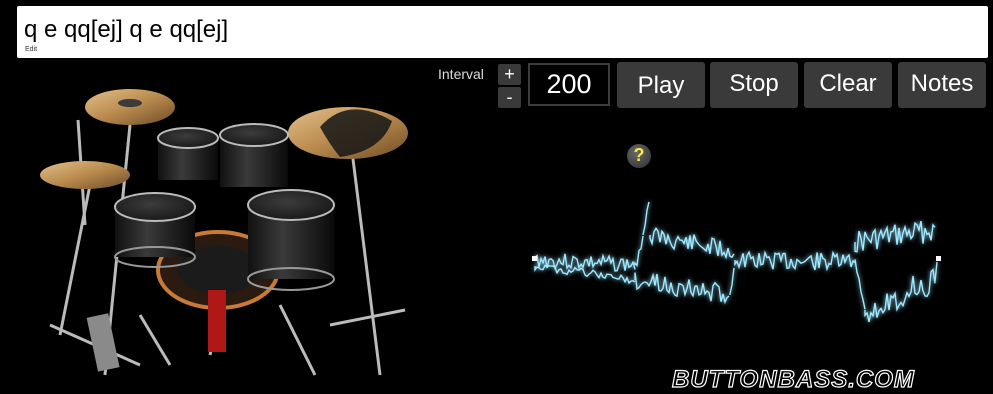 The width and height of the screenshot is (993, 394). What do you see at coordinates (736, 261) in the screenshot?
I see `waveform-visualizer` at bounding box center [736, 261].